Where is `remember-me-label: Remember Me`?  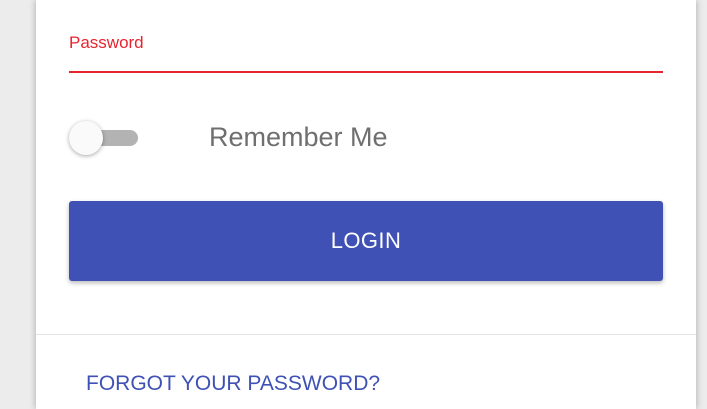
remember-me-label: Remember Me is located at coordinates (298, 137).